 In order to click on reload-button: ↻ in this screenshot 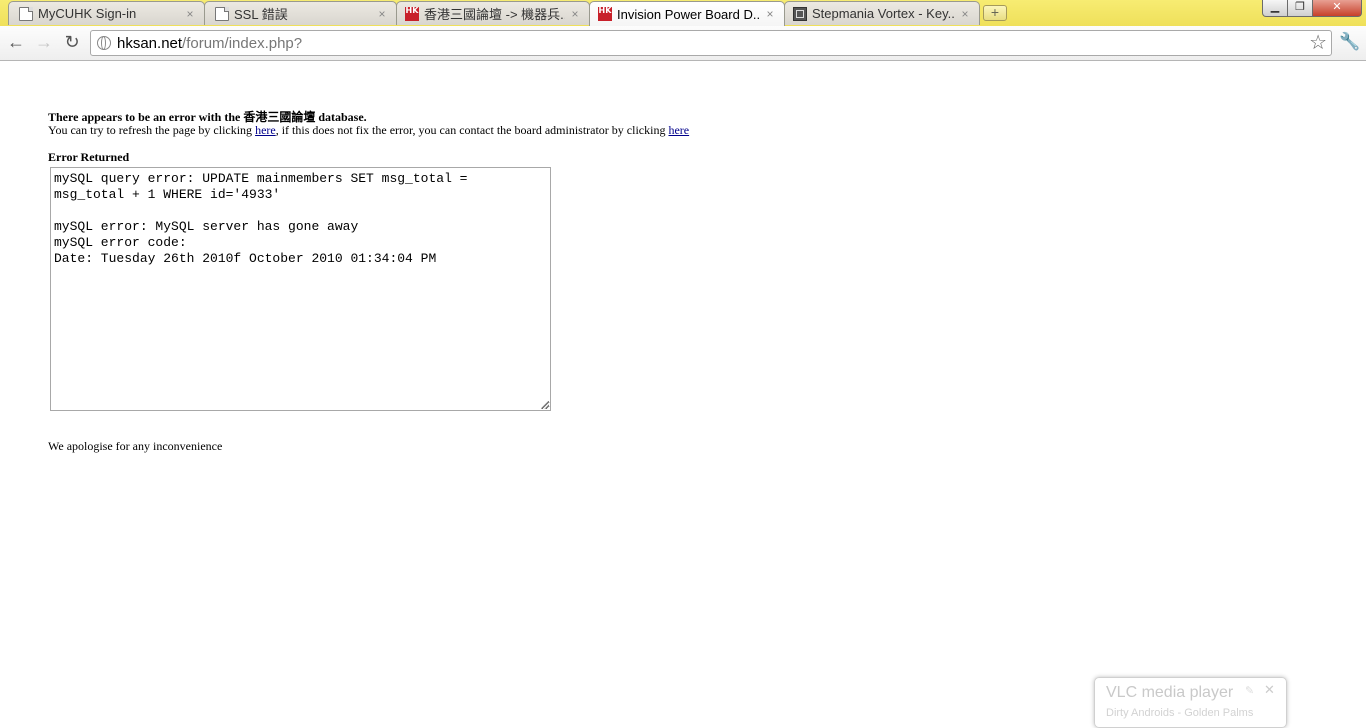, I will do `click(72, 43)`.